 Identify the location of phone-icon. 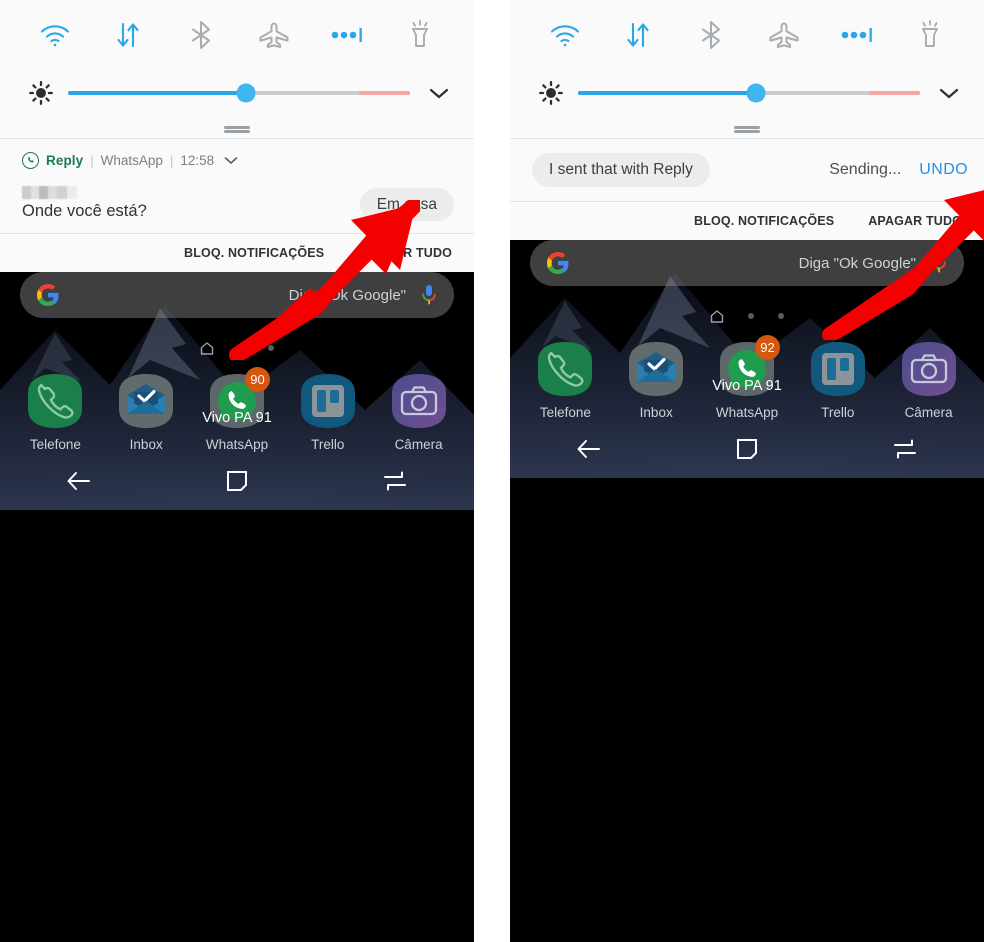
(55, 401).